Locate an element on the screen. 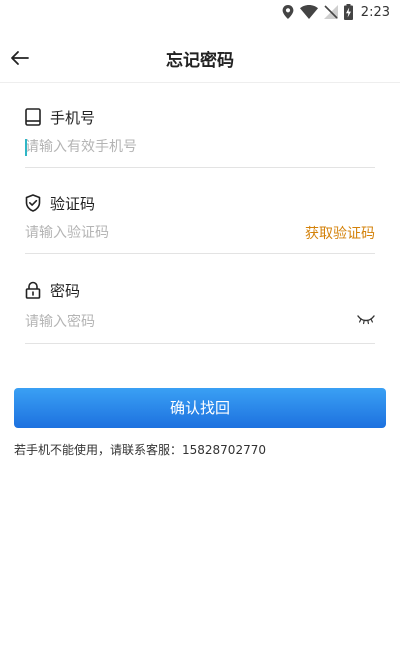 This screenshot has height=650, width=400. battery-charging-icon is located at coordinates (348, 12).